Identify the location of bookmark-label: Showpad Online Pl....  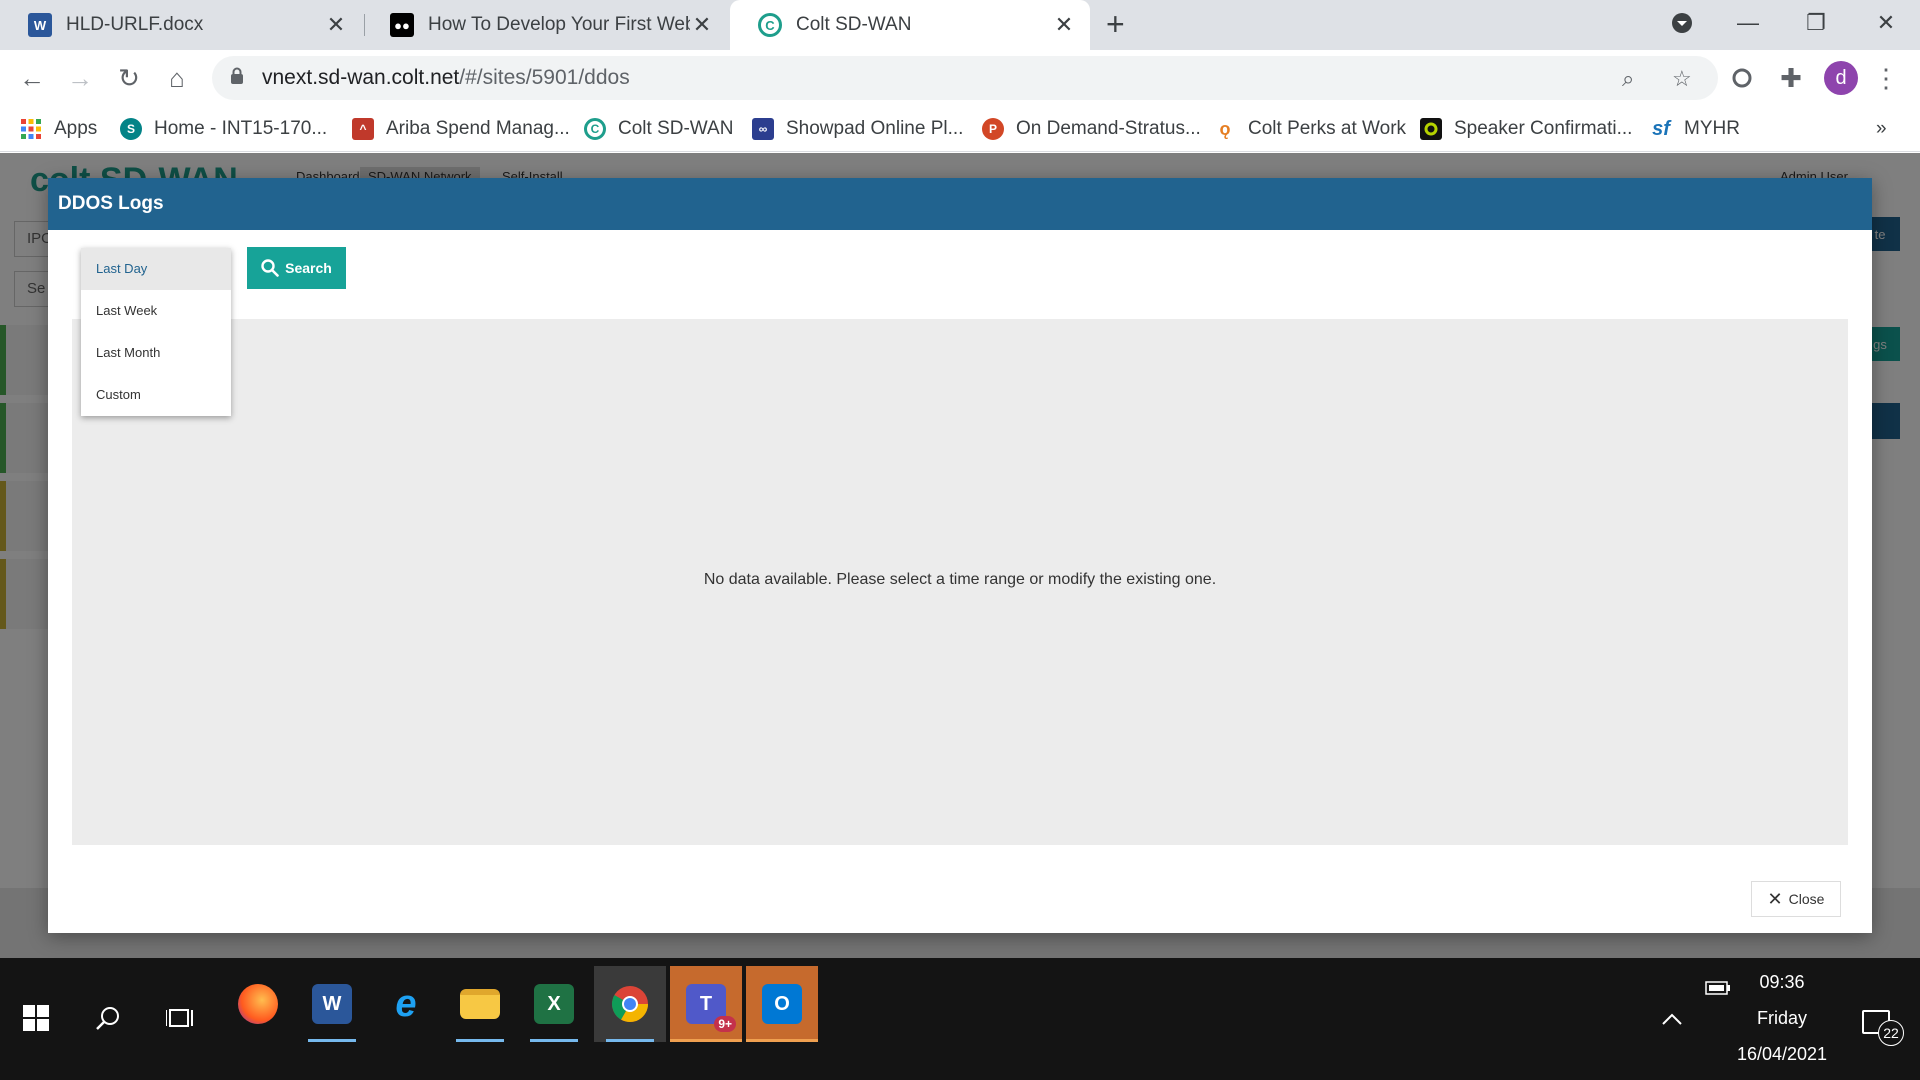
(875, 128).